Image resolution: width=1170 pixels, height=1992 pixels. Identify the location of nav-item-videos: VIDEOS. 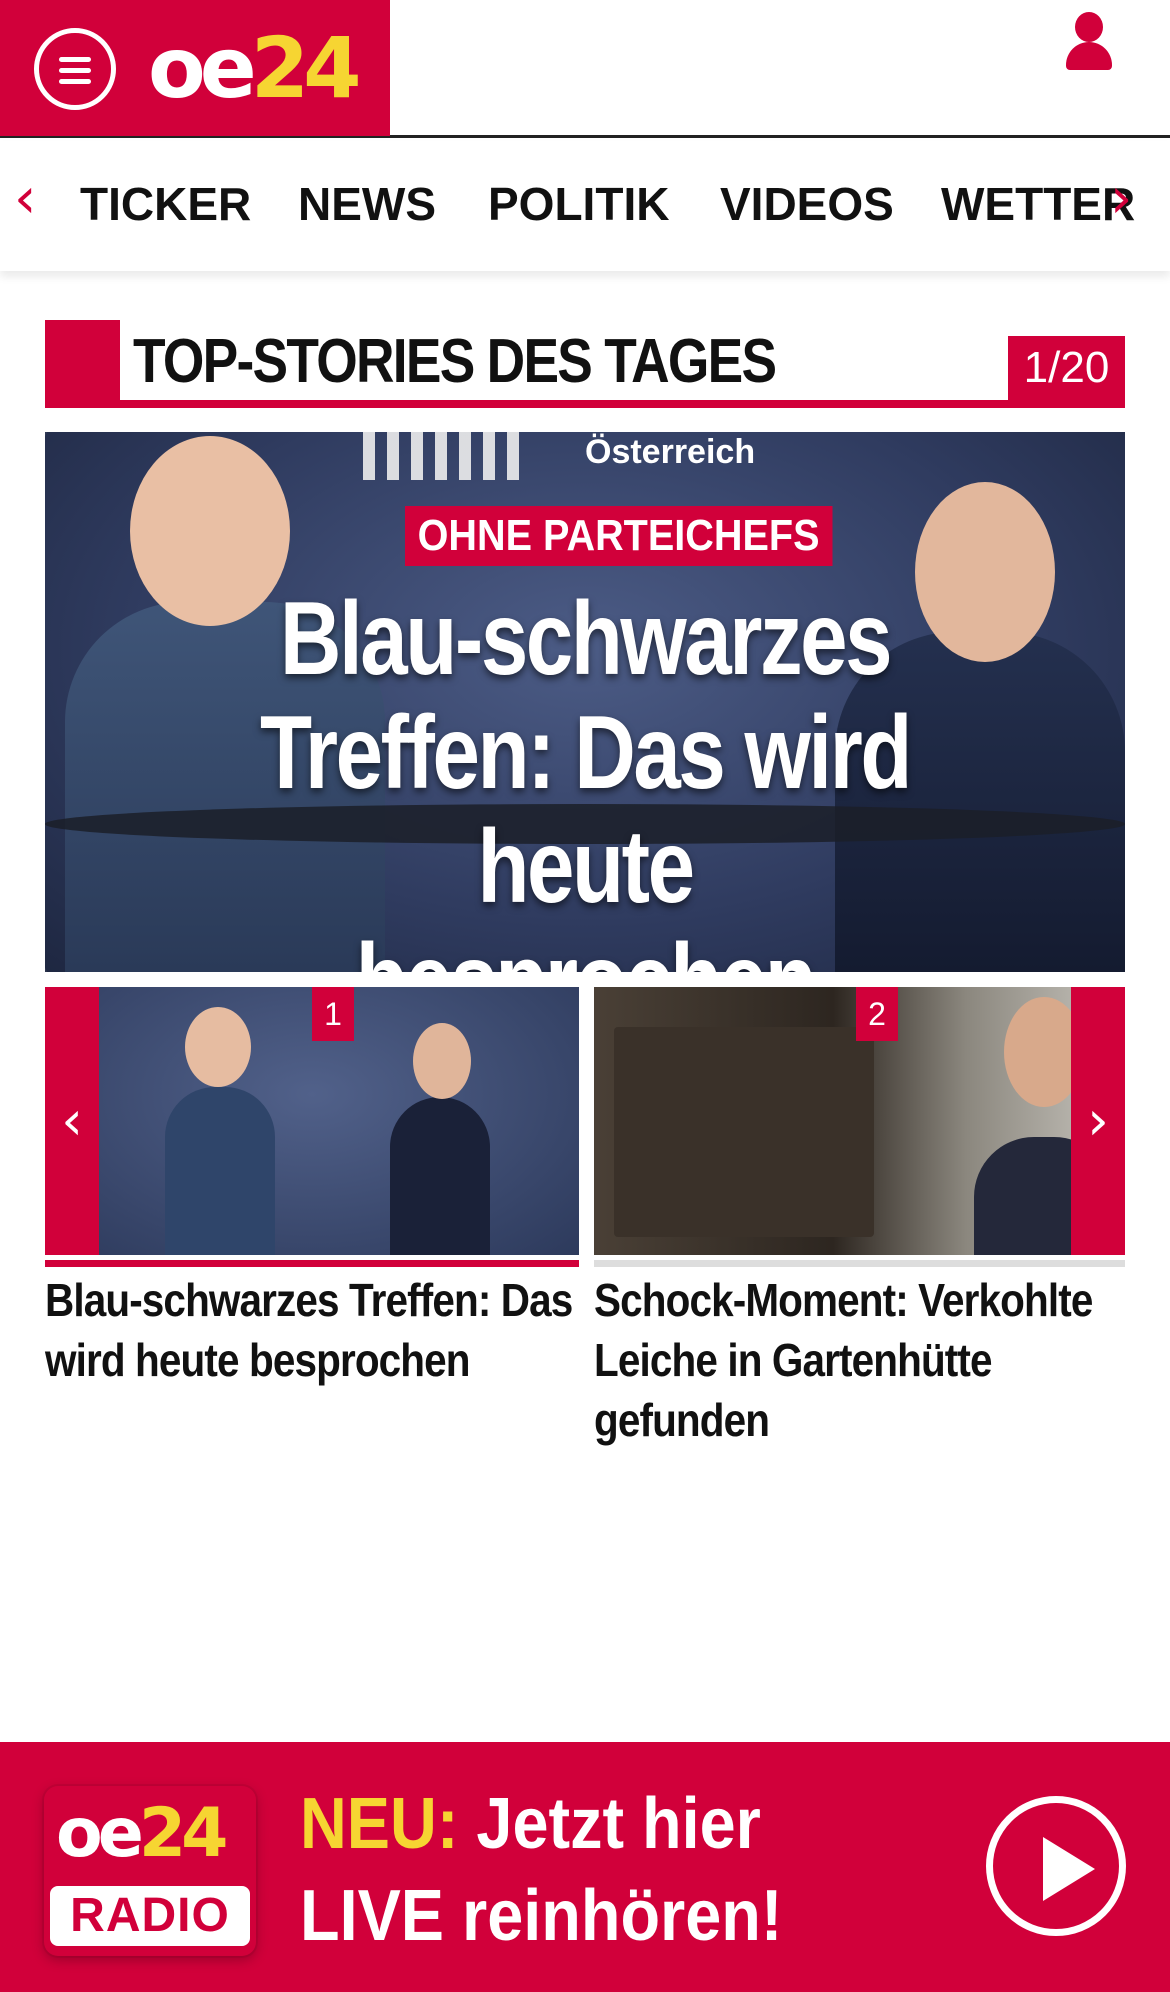
(807, 204).